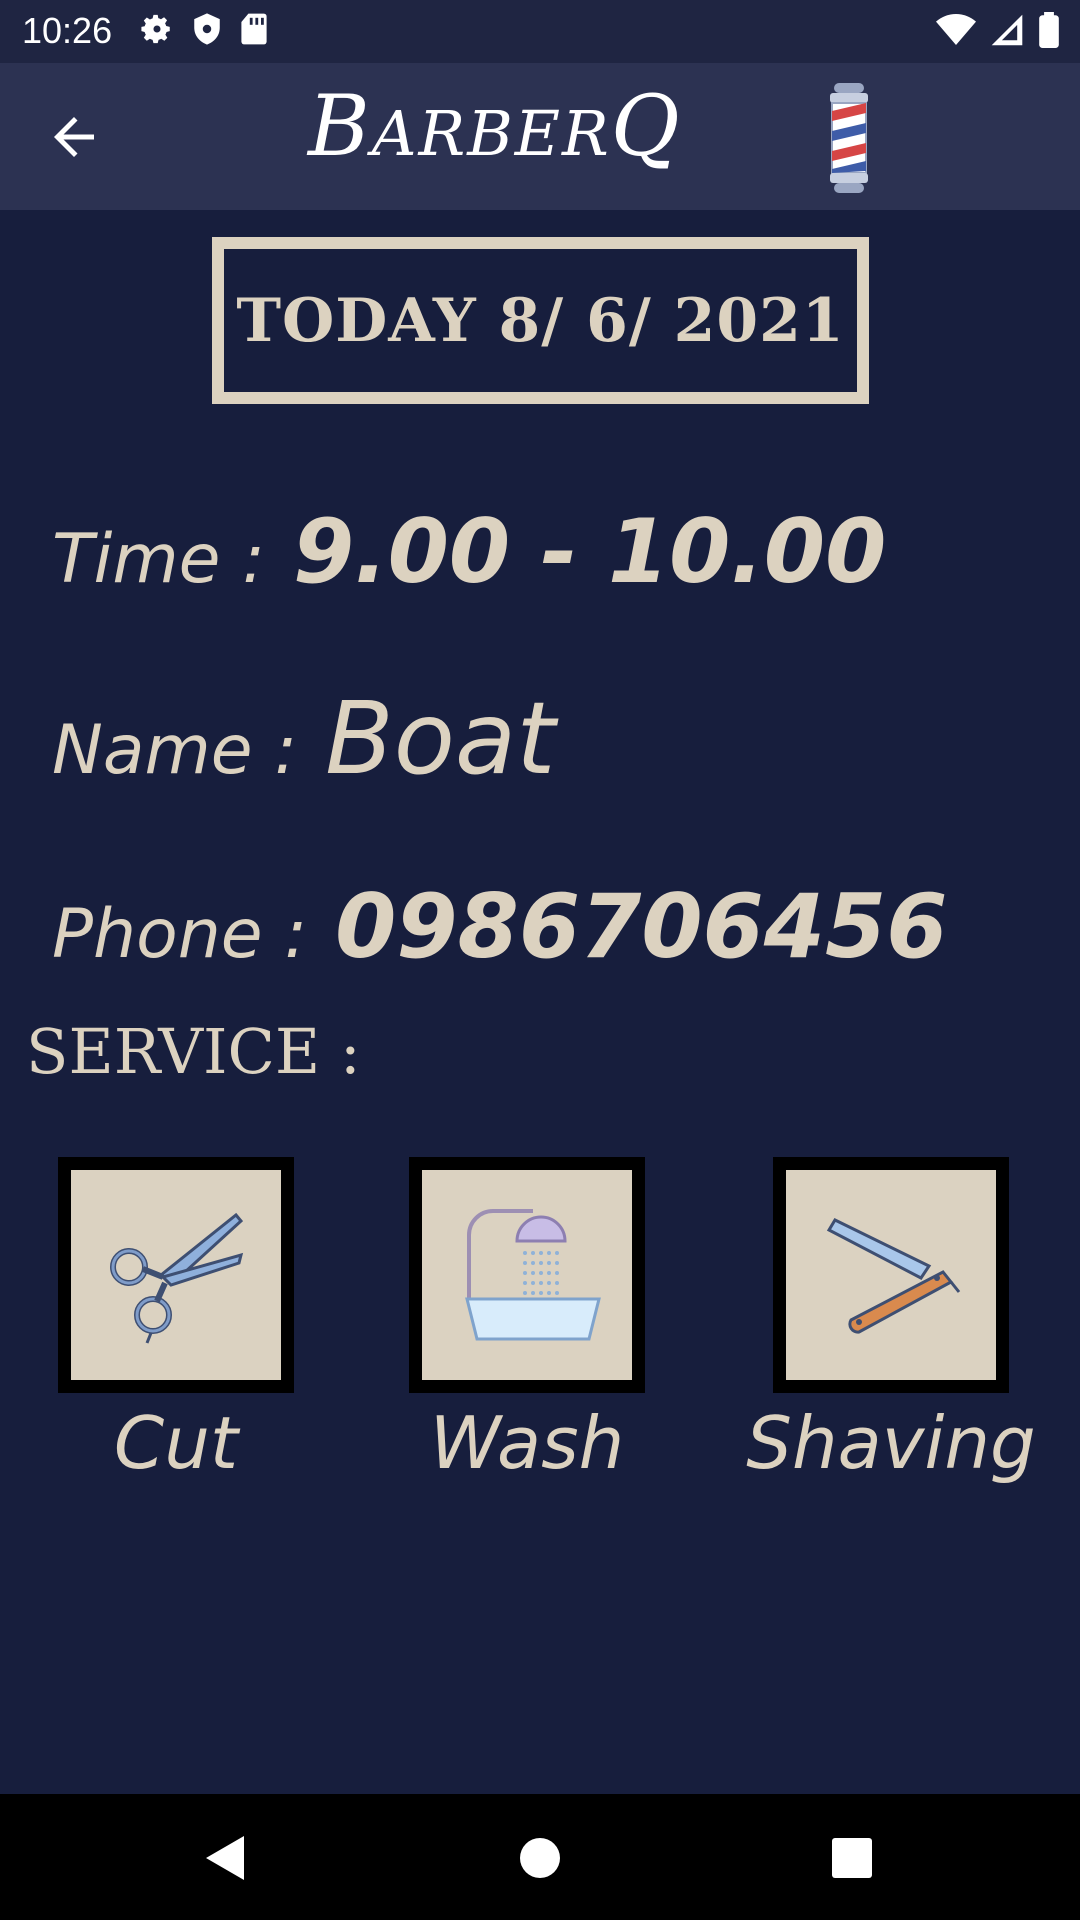 The height and width of the screenshot is (1920, 1080). What do you see at coordinates (74, 137) in the screenshot?
I see `back-arrow-icon` at bounding box center [74, 137].